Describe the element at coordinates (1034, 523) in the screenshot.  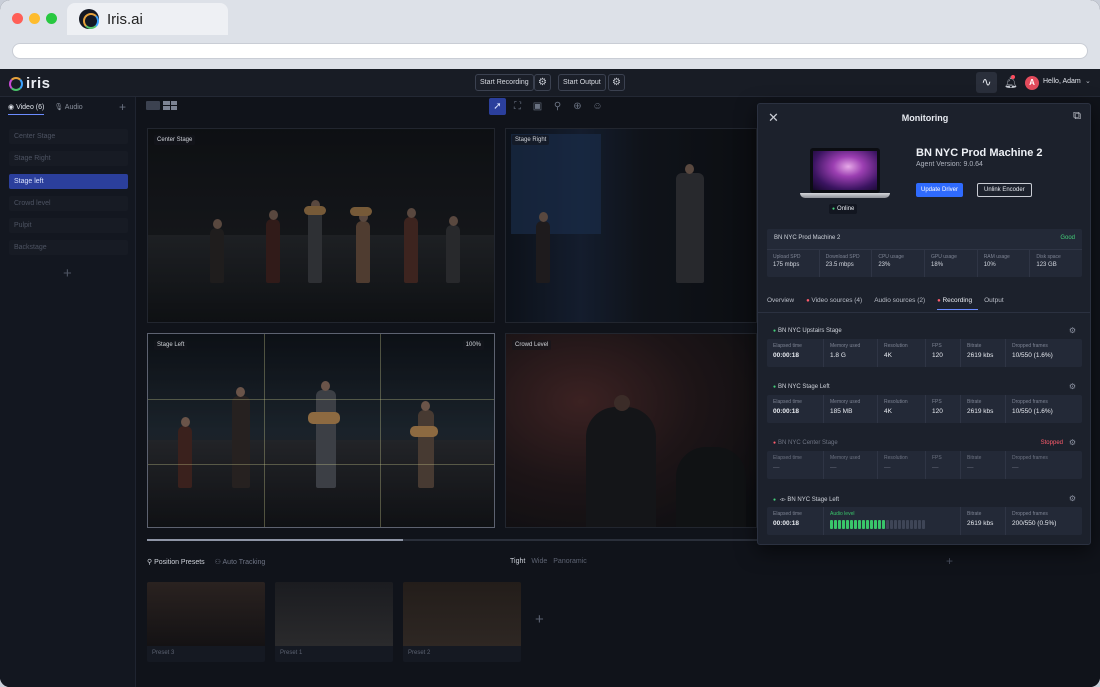
I see `metric-value: 200/550 (0.5%)` at that location.